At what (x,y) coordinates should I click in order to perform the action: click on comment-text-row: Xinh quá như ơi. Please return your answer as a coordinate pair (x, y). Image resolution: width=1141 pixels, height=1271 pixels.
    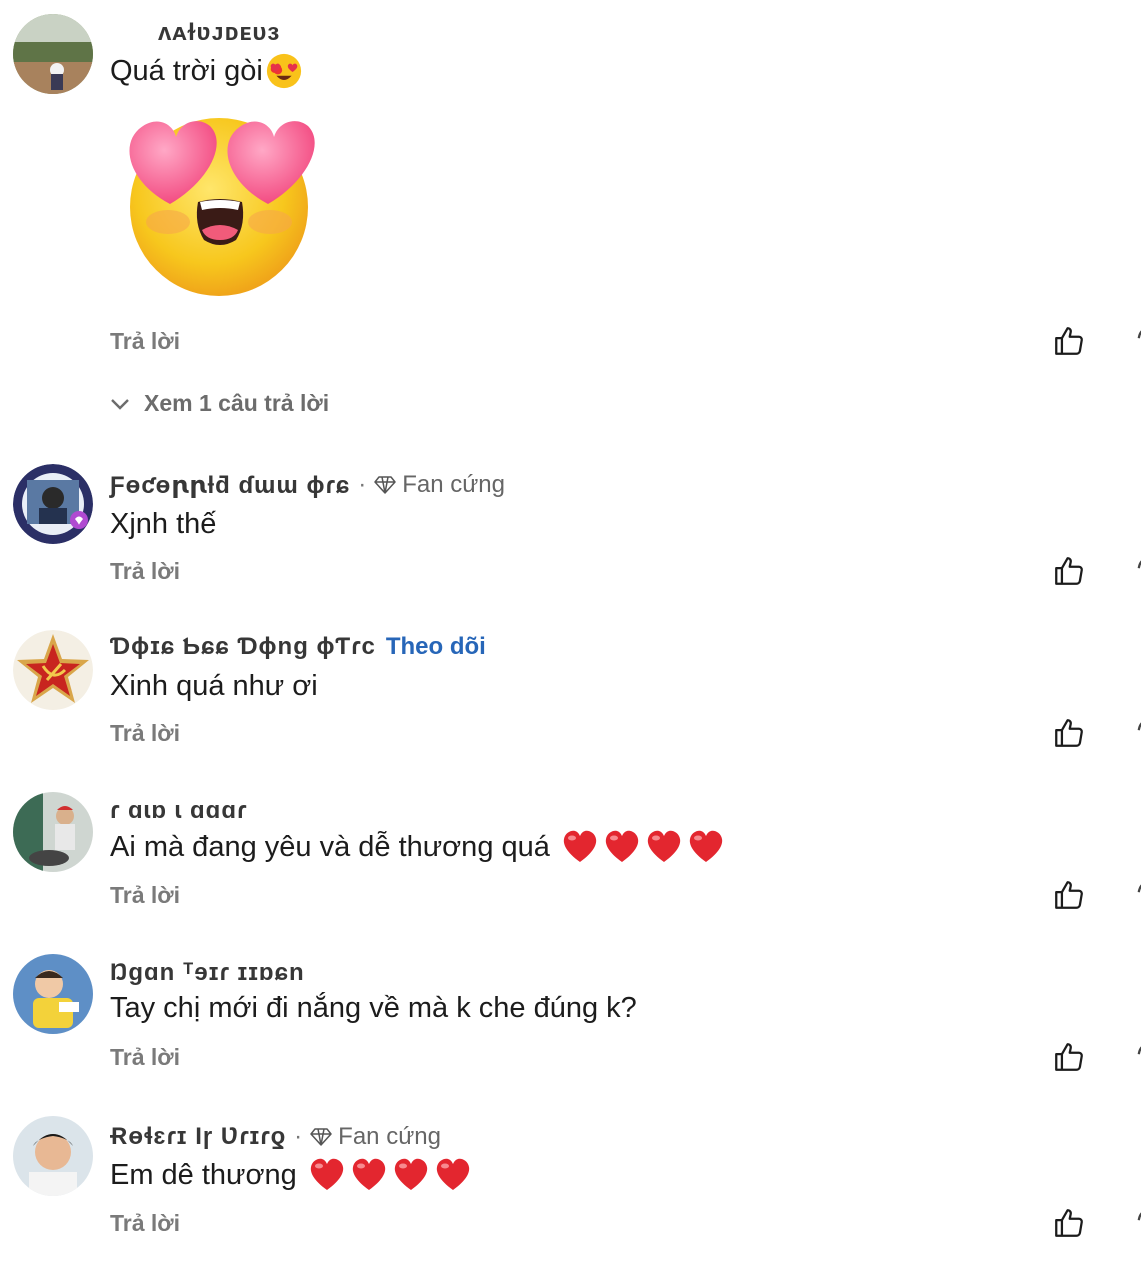
    Looking at the image, I should click on (214, 686).